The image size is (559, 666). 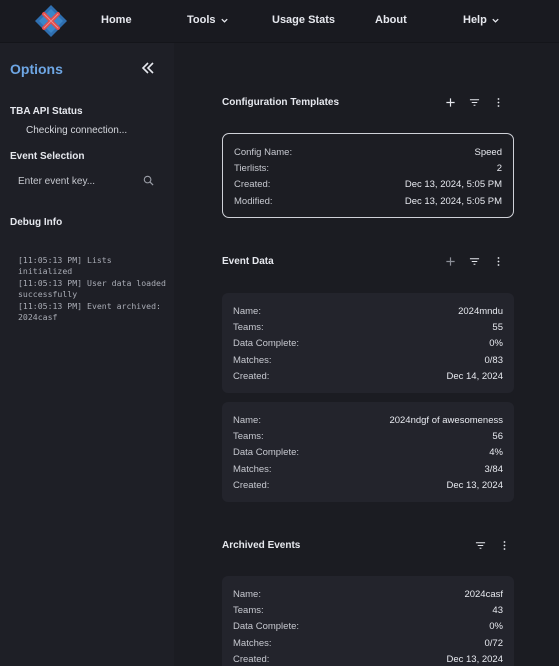 What do you see at coordinates (368, 420) in the screenshot?
I see `card-row: Name: 2024ndgf of awesomeness` at bounding box center [368, 420].